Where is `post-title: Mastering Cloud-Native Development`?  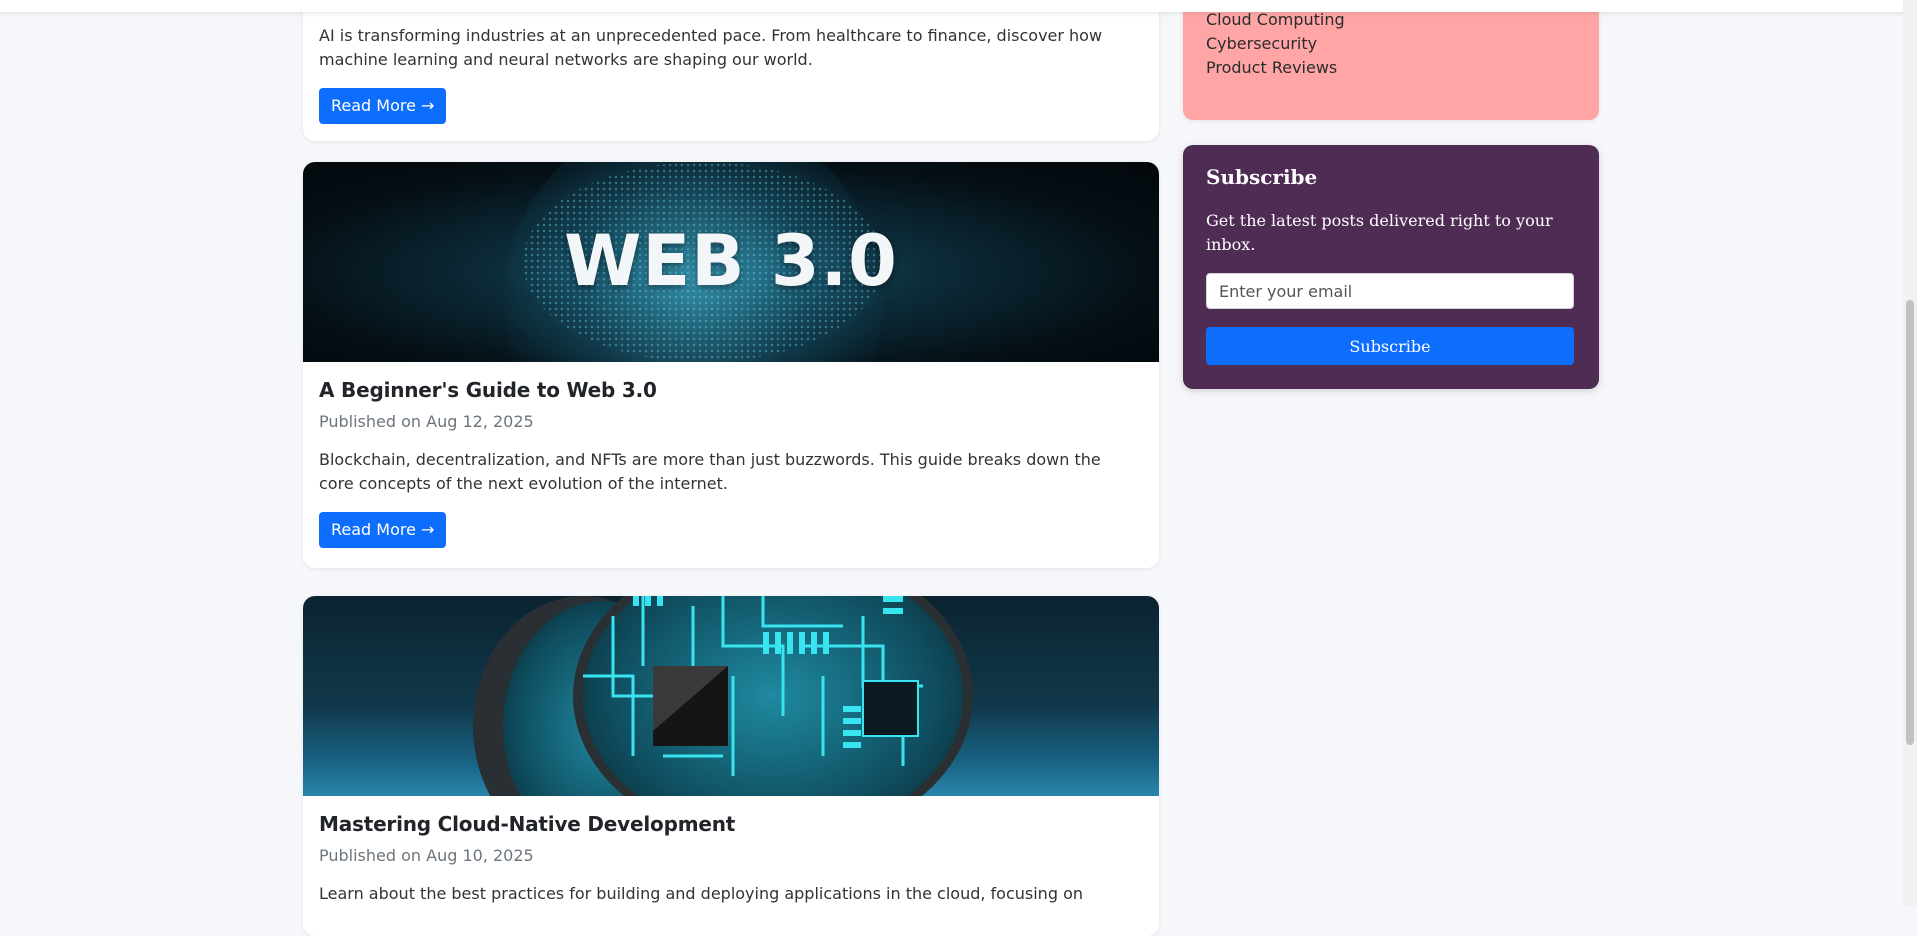
post-title: Mastering Cloud-Native Development is located at coordinates (731, 824).